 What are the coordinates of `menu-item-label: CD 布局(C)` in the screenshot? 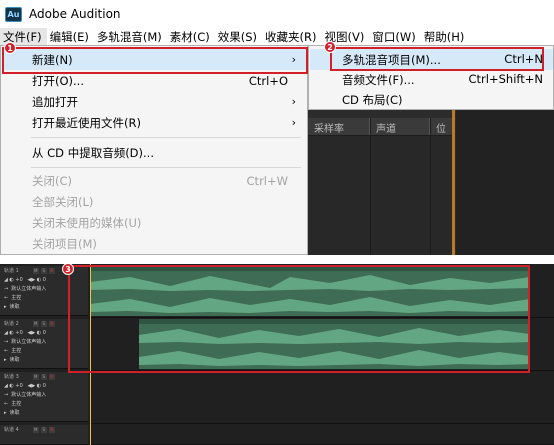 It's located at (372, 100).